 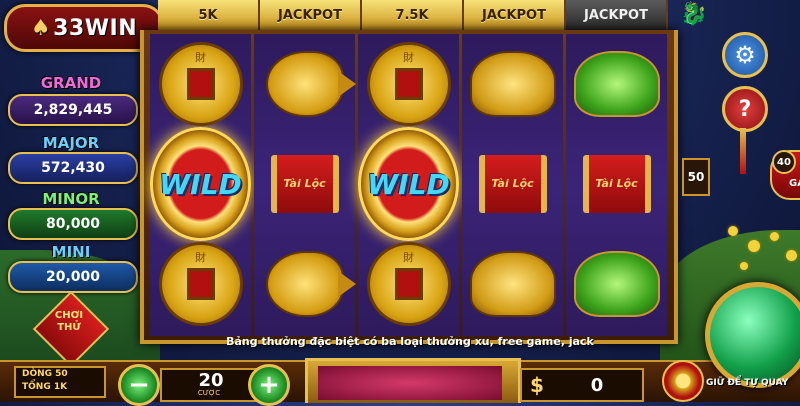 I want to click on reel-3: 財 WILD 財, so click(x=408, y=185).